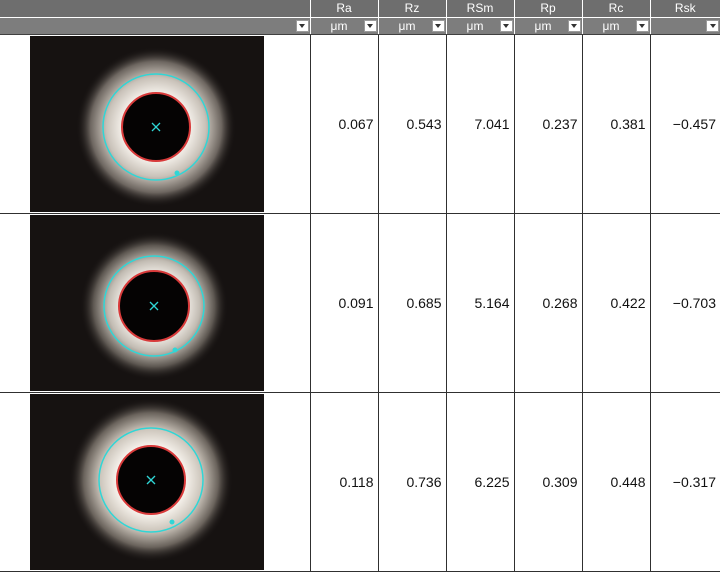  I want to click on col-name-rsm: RSm, so click(480, 8).